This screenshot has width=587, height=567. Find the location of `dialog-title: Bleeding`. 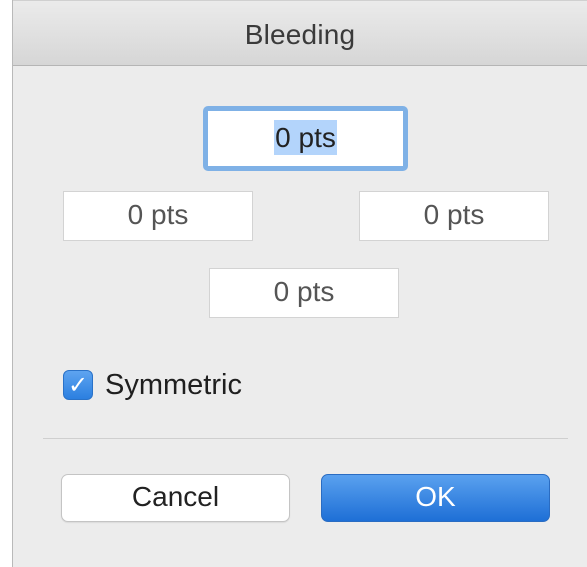

dialog-title: Bleeding is located at coordinates (300, 34).